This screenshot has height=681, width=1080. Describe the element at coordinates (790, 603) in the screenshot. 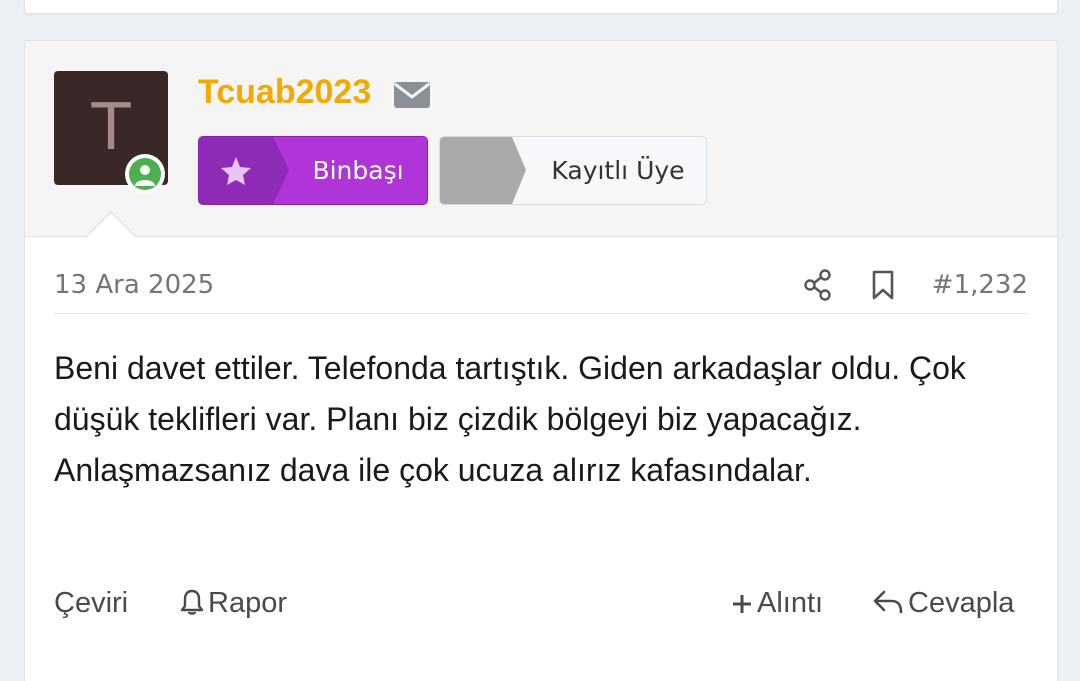

I see `quote-label: Alıntı` at that location.